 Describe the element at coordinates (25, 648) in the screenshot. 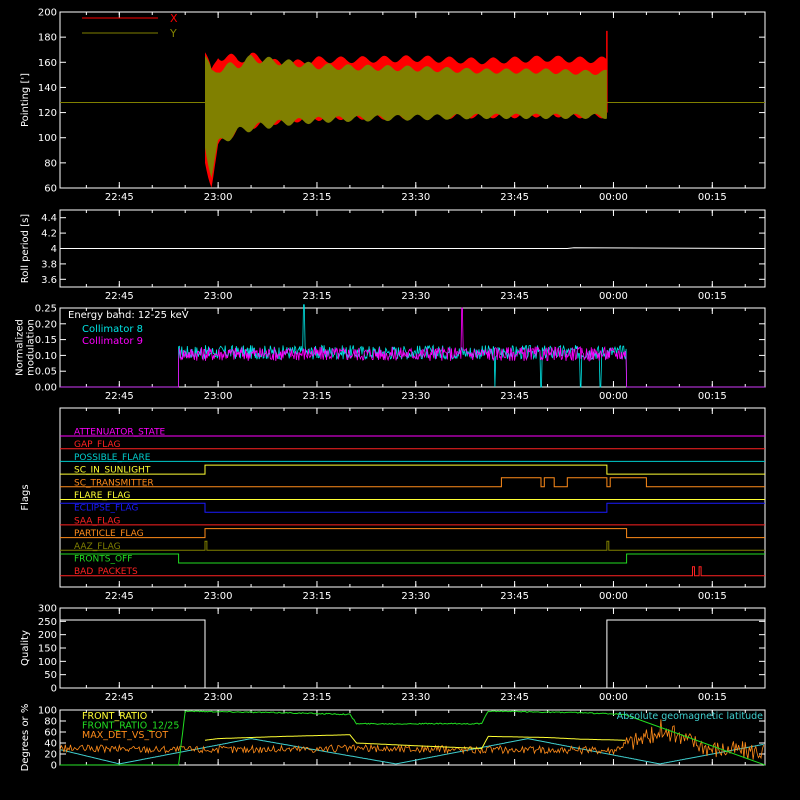

I see `y-axis-label: Quality` at that location.